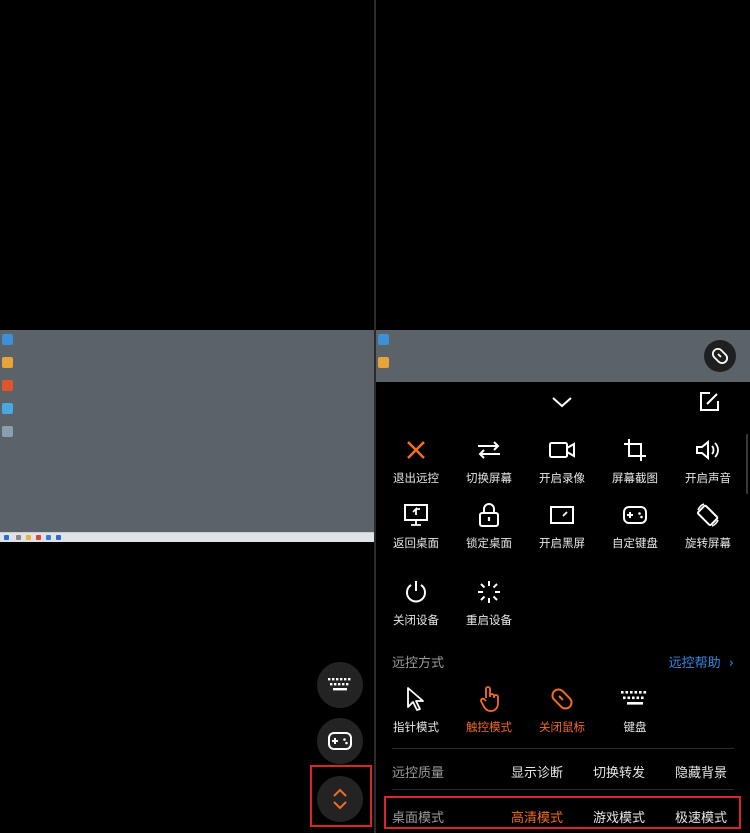  Describe the element at coordinates (489, 450) in the screenshot. I see `switch-arrows-icon` at that location.